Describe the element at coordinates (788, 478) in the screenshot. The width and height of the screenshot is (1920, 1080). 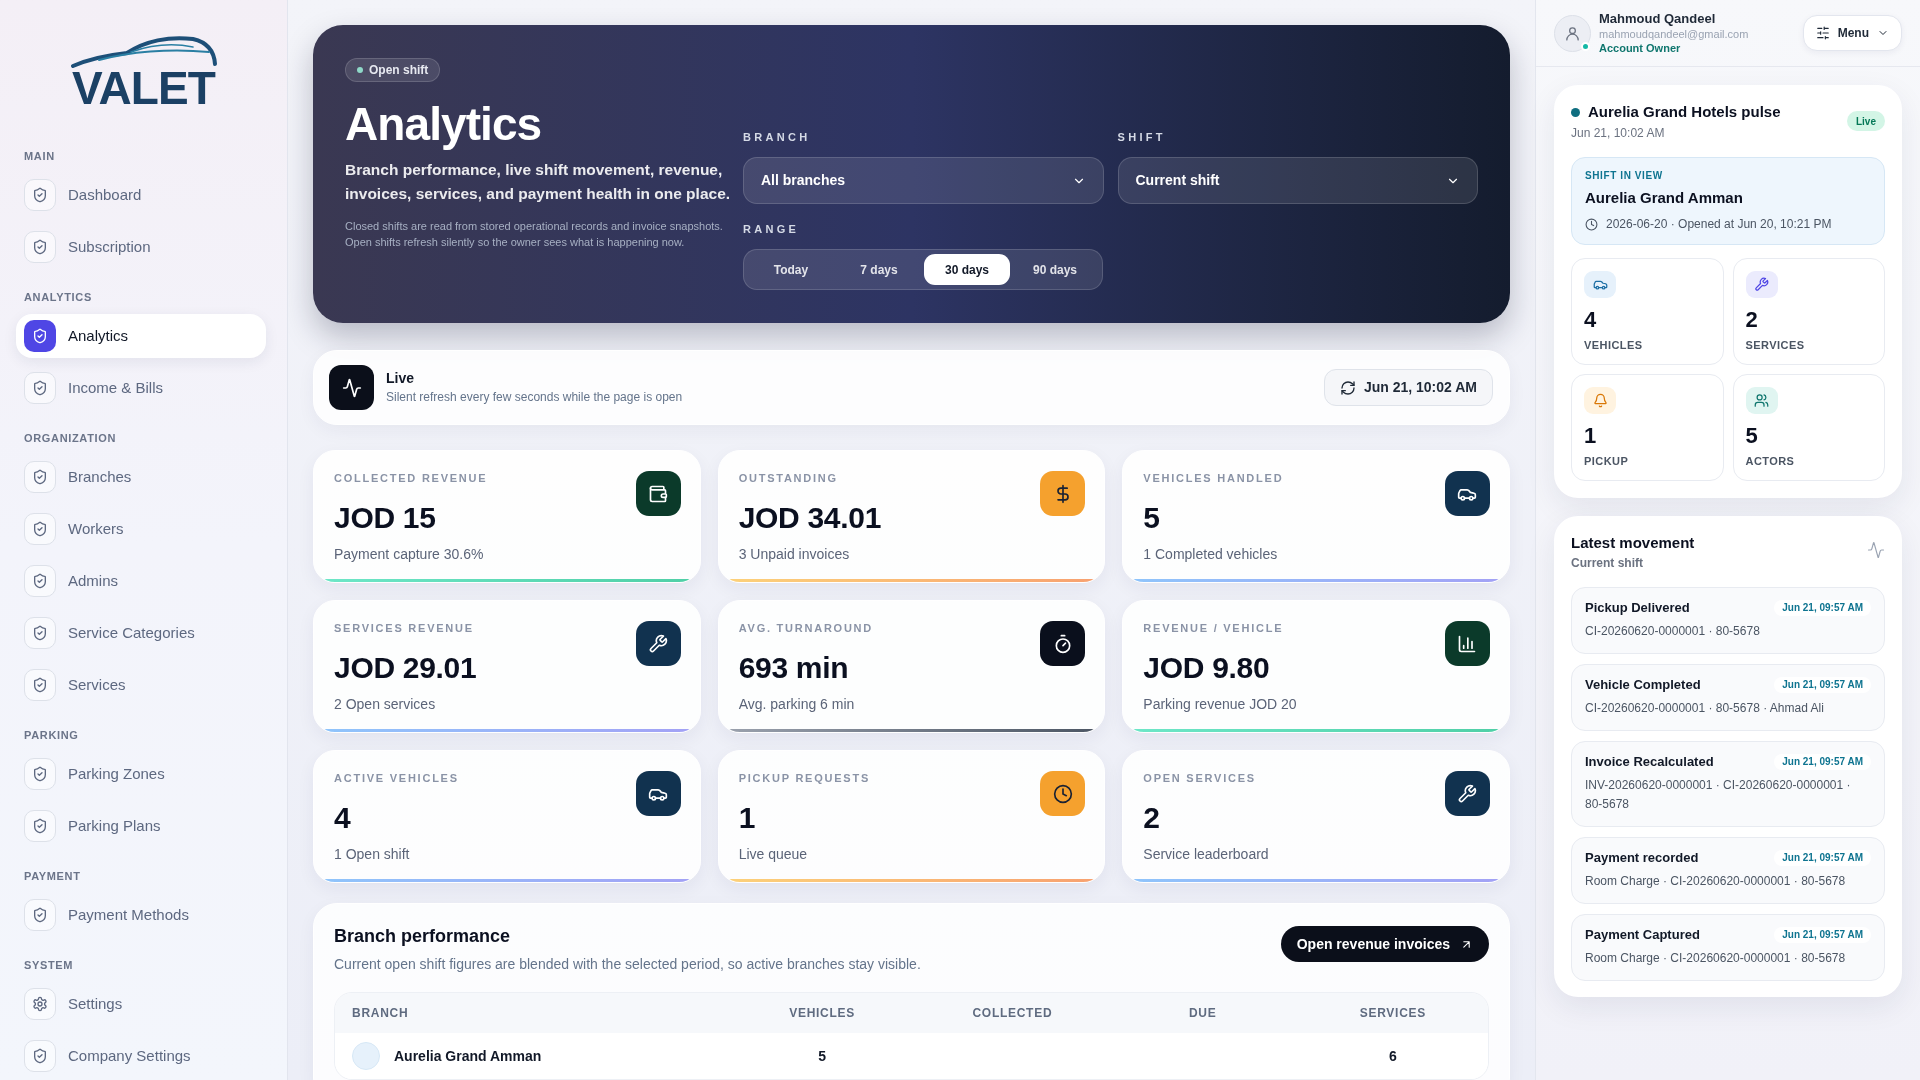
I see `stat-label: OUTSTANDING` at that location.